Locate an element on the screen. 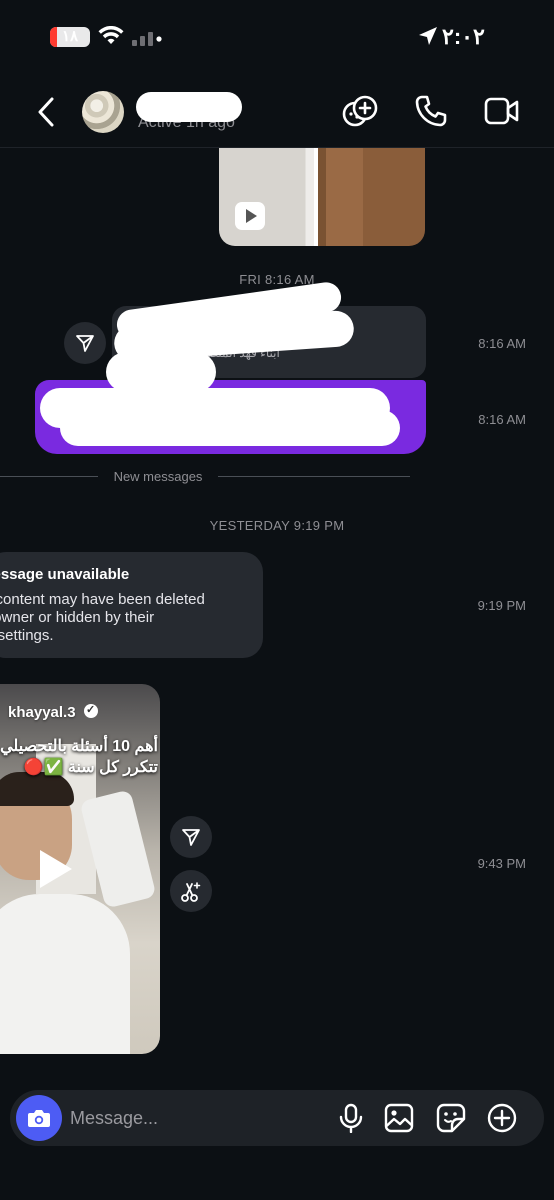 This screenshot has width=554, height=1200. battery-indicator: ١٨ is located at coordinates (70, 37).